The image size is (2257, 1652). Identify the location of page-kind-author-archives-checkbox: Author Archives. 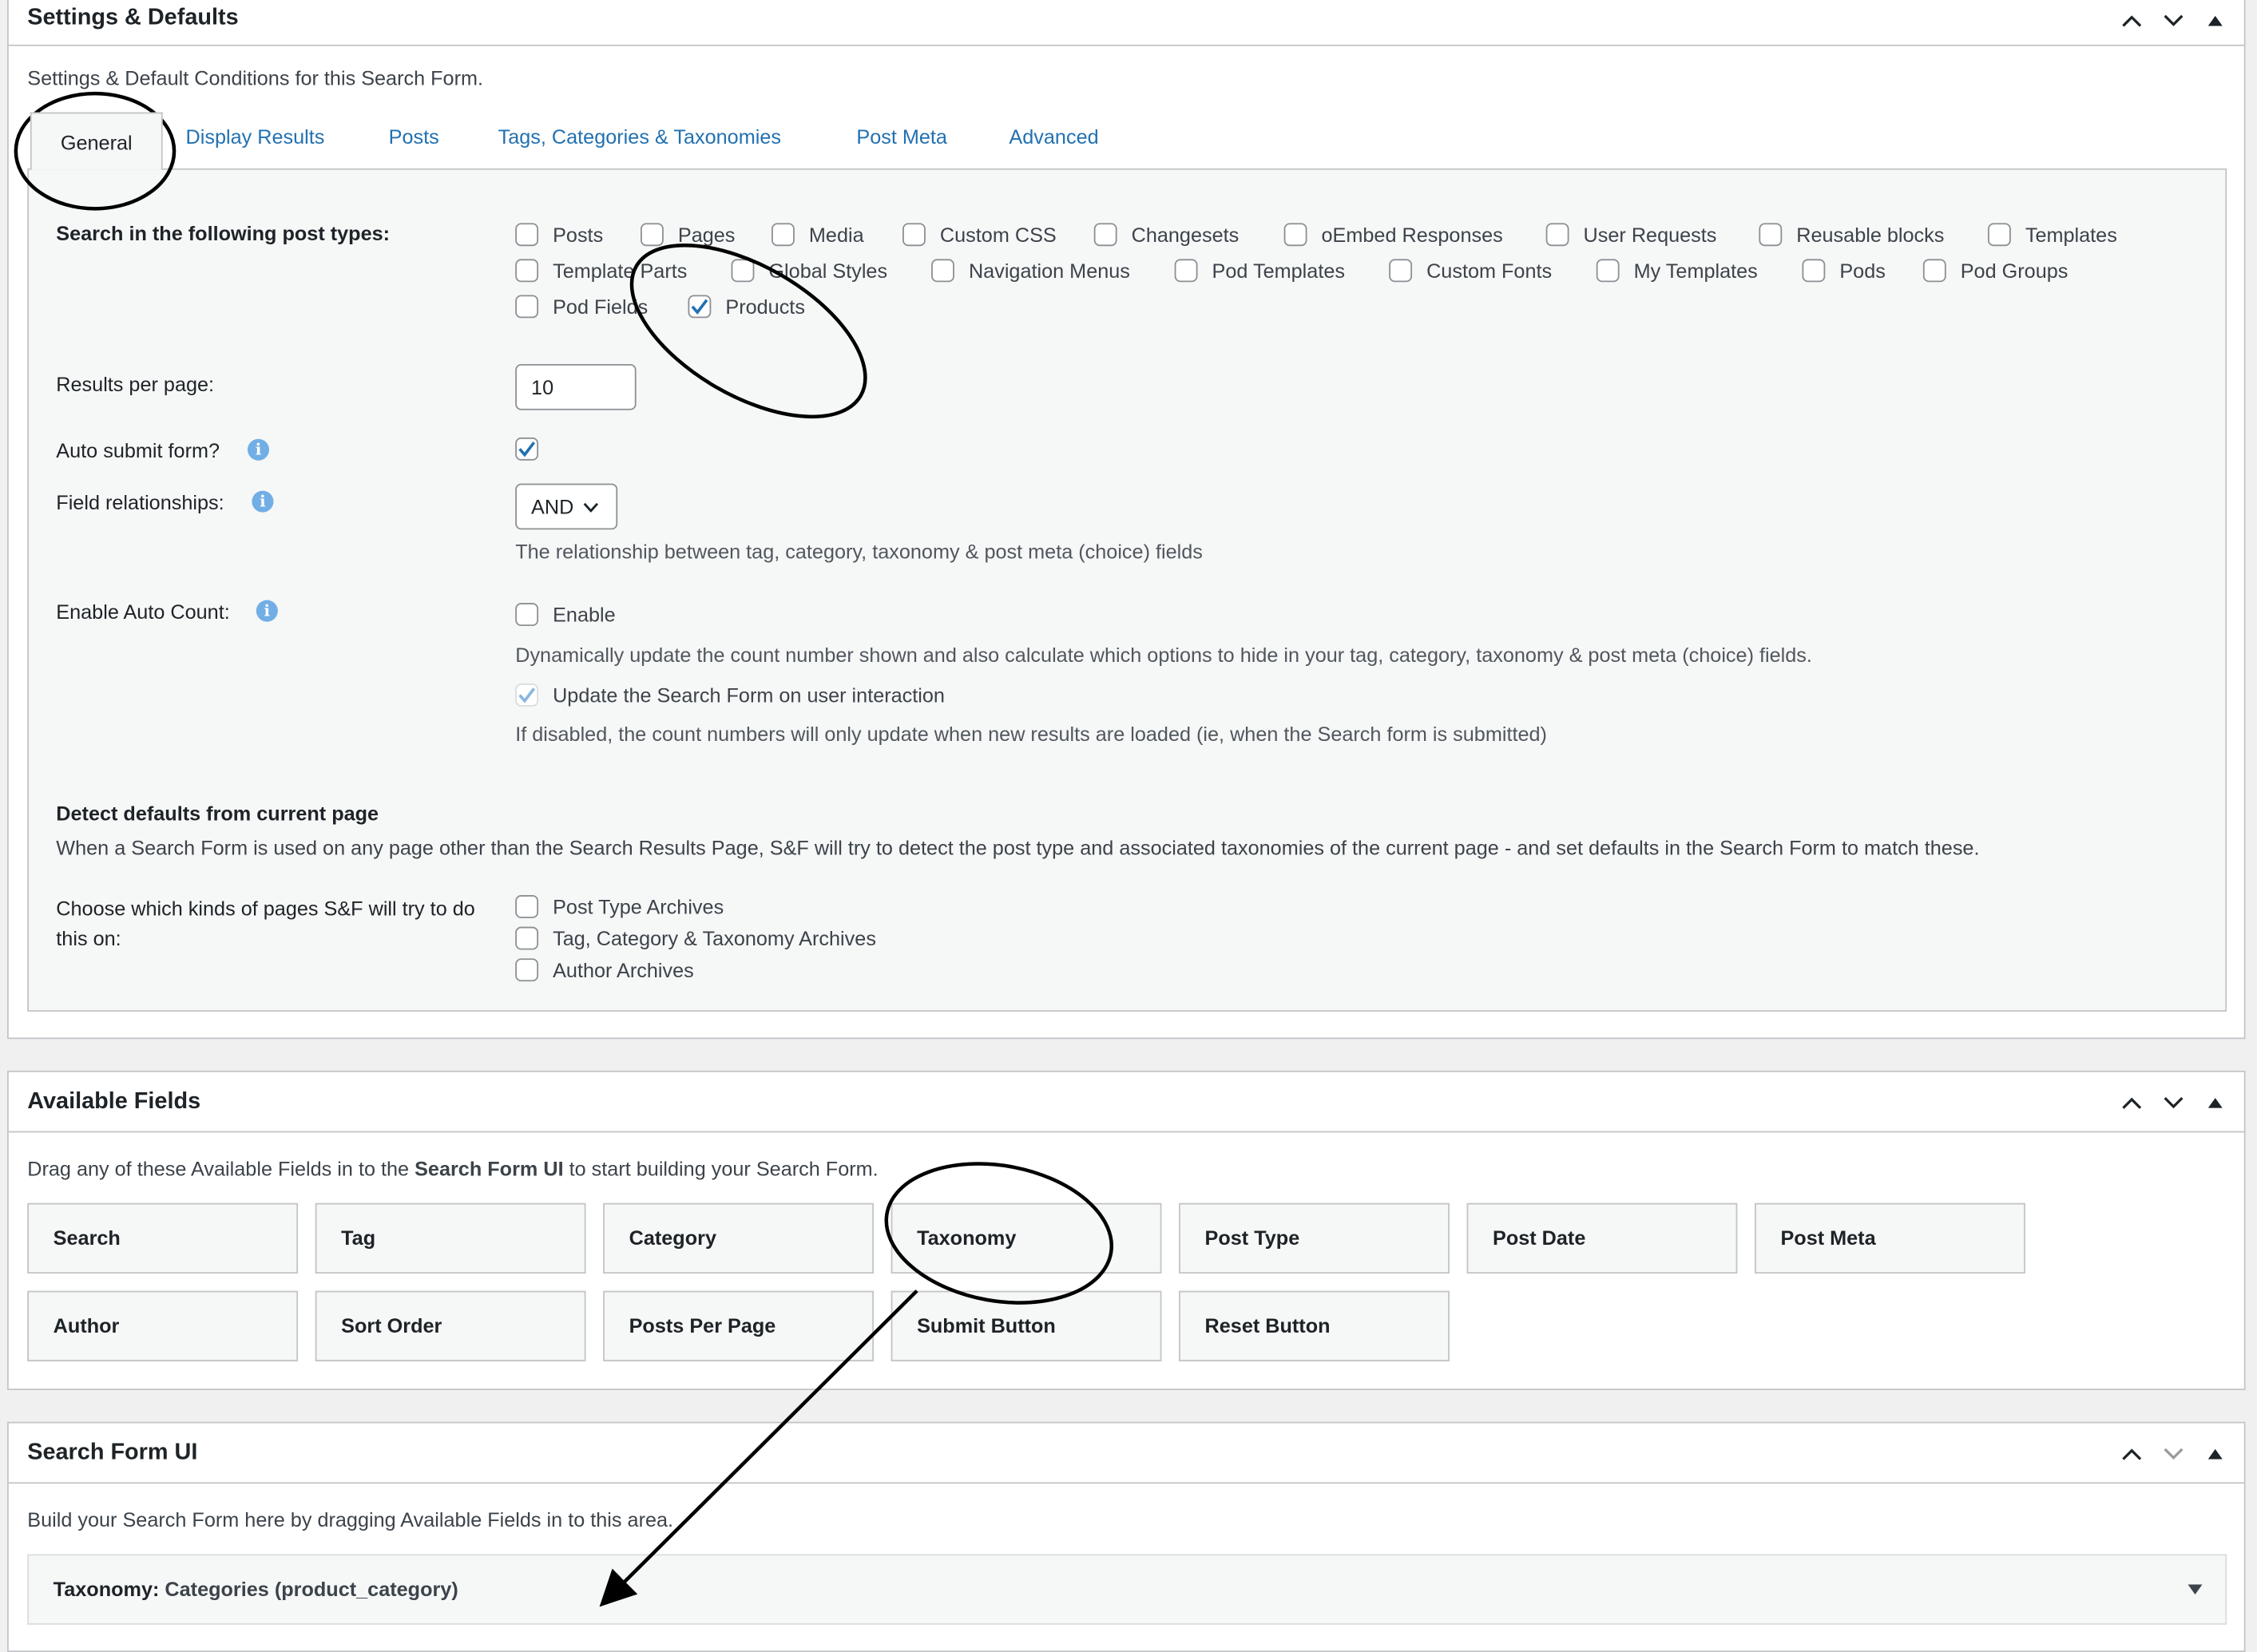
(604, 970).